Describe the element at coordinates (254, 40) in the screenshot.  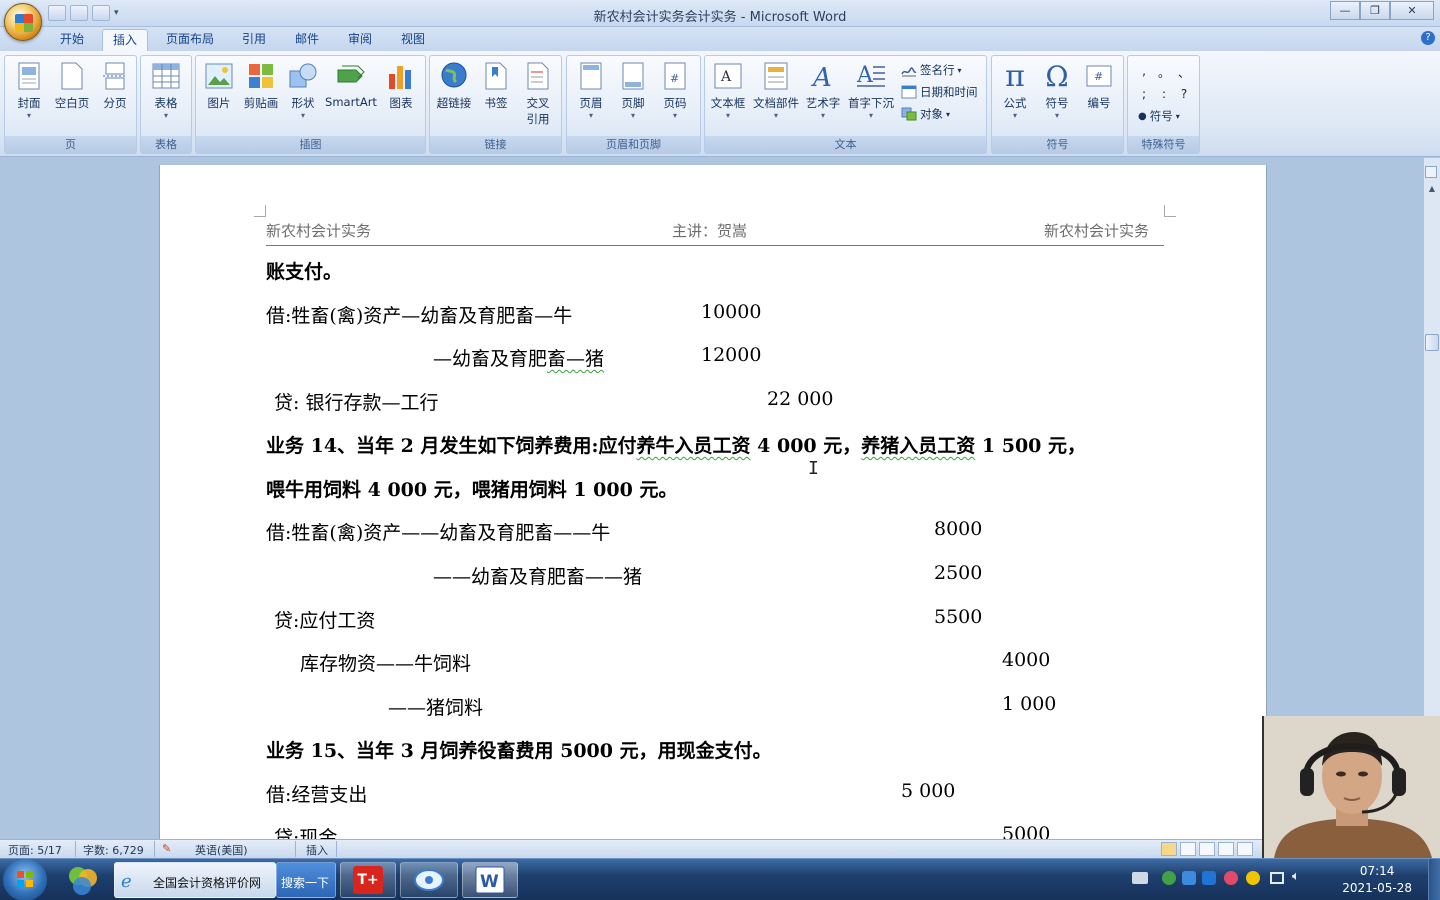
I see `tab-references: 引用` at that location.